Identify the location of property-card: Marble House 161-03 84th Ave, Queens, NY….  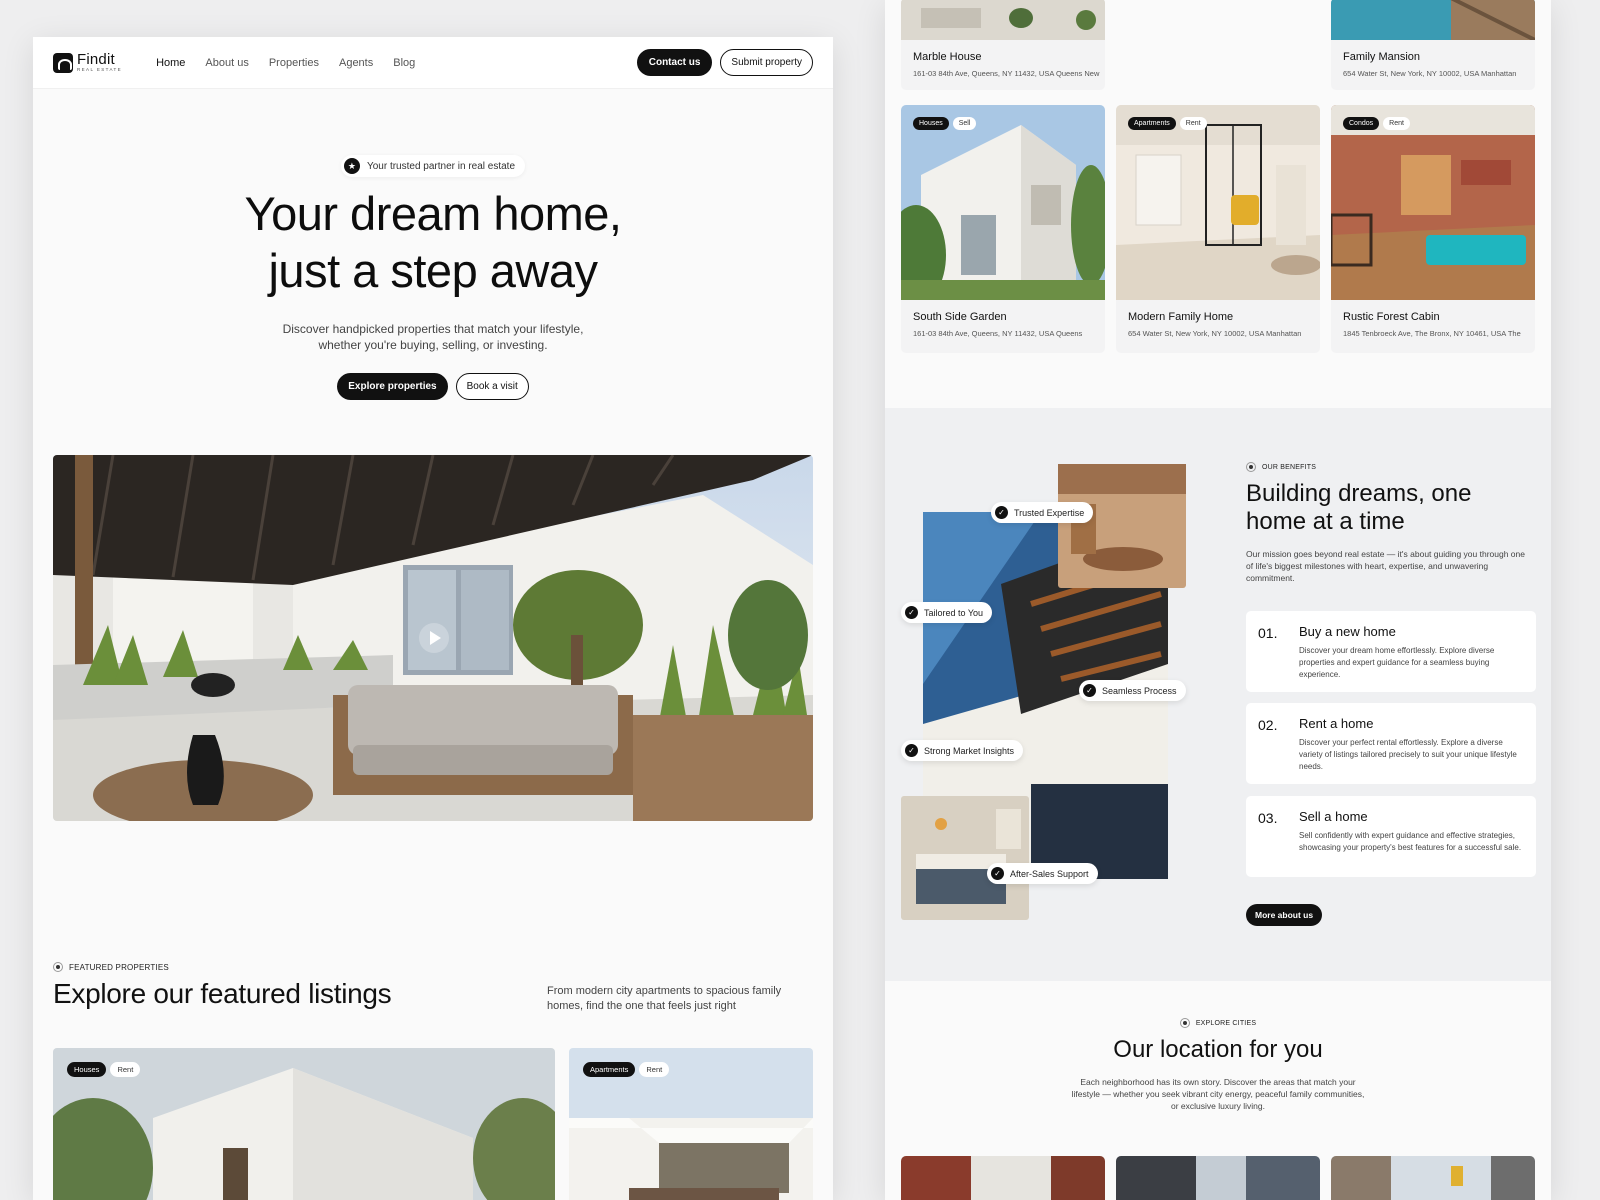
(1003, 45).